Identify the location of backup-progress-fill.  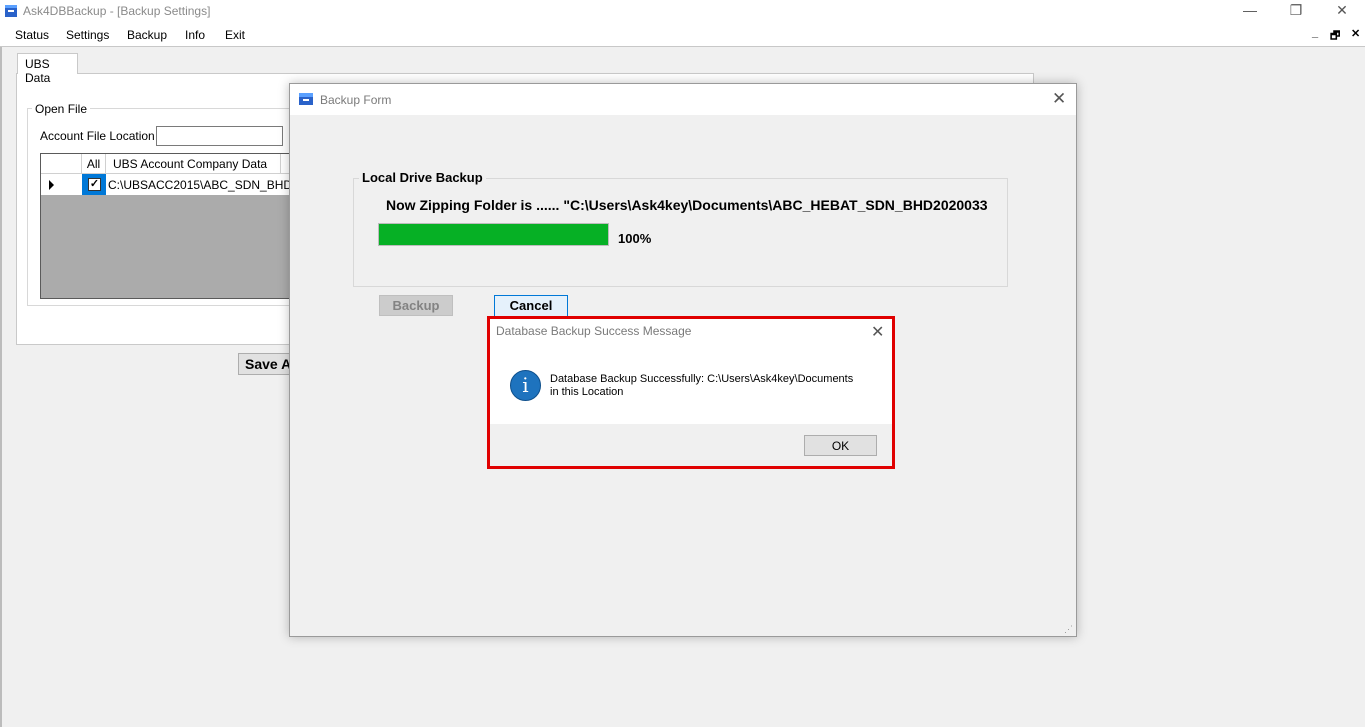
(493, 234).